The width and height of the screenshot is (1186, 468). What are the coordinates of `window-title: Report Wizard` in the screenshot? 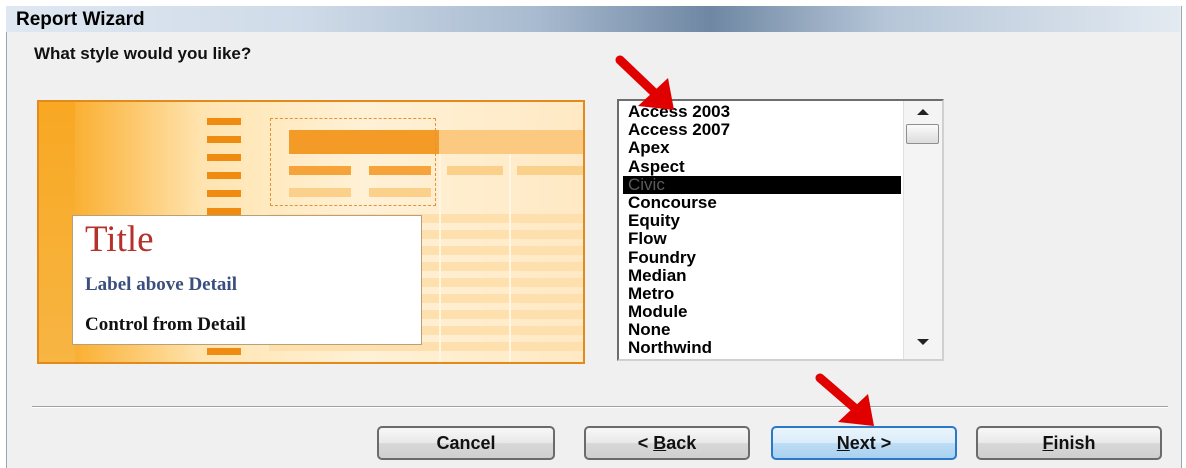 It's located at (80, 19).